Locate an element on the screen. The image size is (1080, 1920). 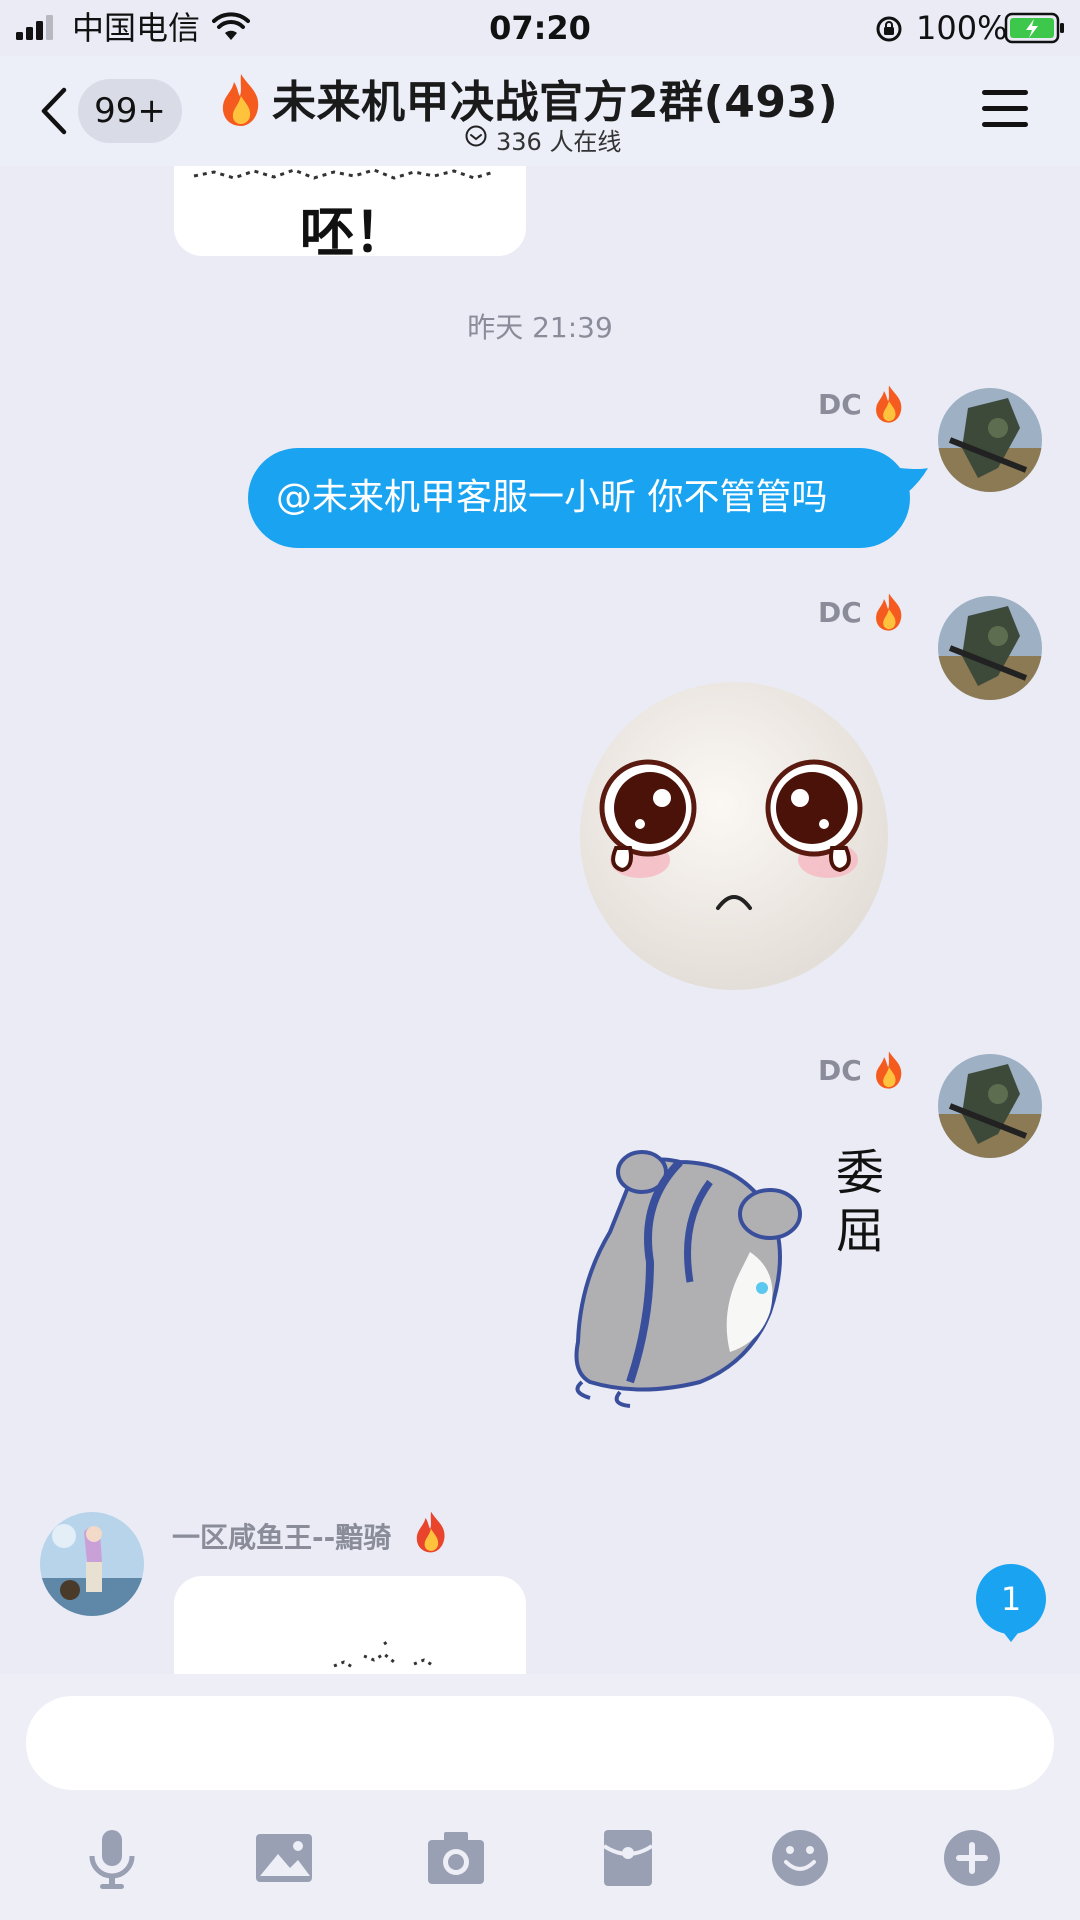
online-status-icon is located at coordinates (476, 136).